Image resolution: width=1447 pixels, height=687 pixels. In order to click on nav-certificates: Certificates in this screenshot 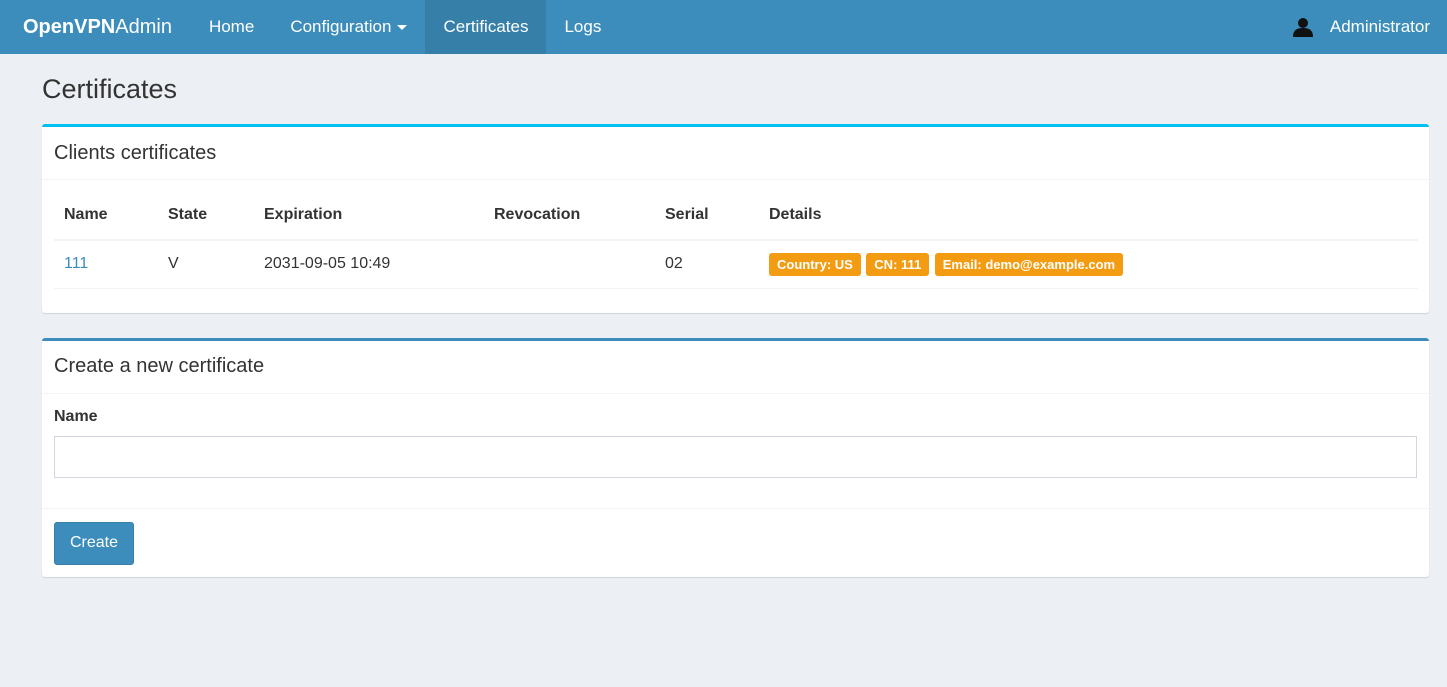, I will do `click(486, 27)`.